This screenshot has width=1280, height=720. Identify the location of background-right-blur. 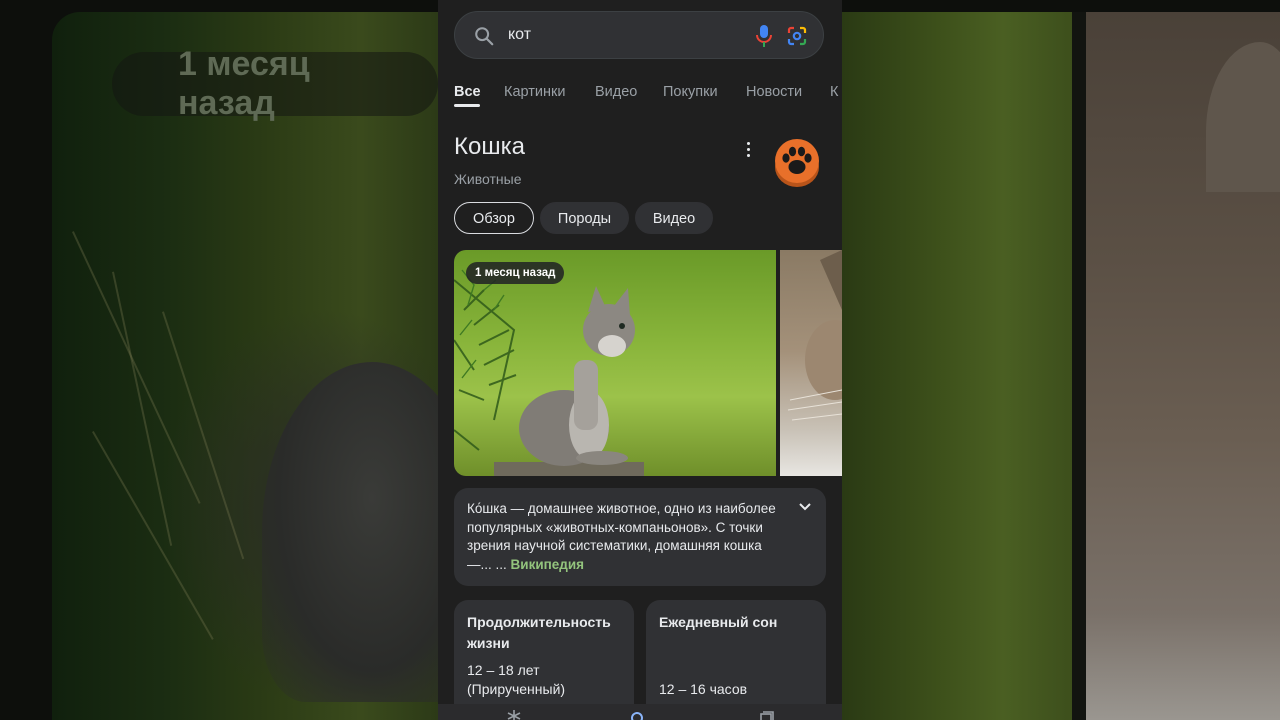
(1183, 366).